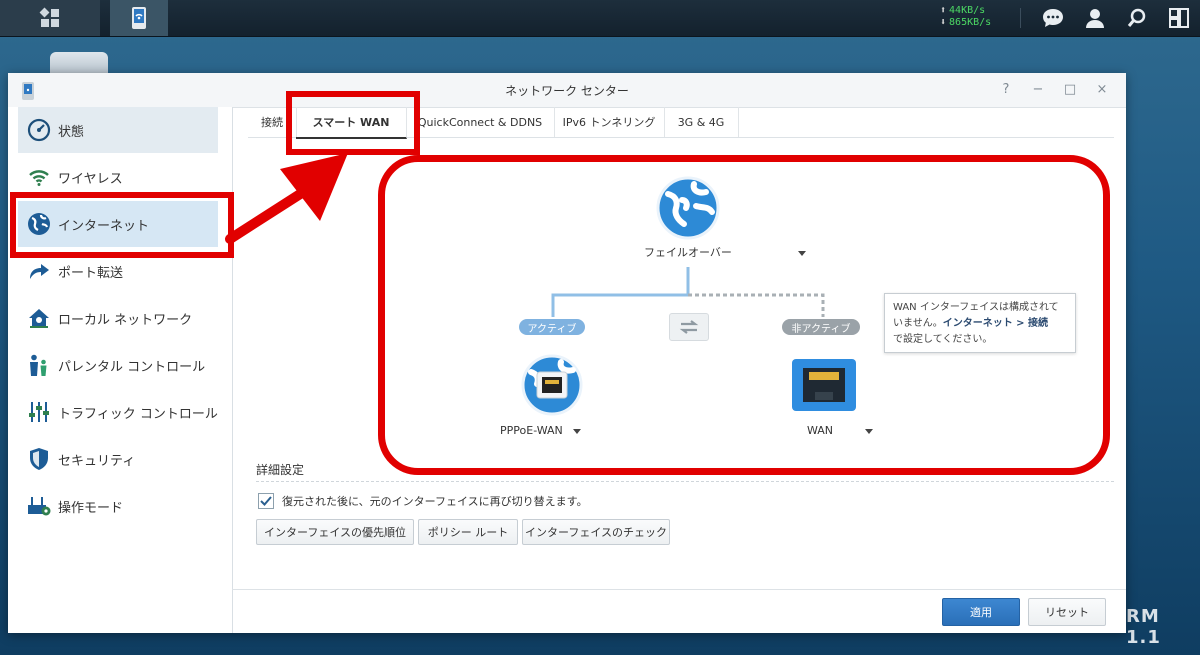 The height and width of the screenshot is (655, 1200). I want to click on search-icon, so click(1137, 18).